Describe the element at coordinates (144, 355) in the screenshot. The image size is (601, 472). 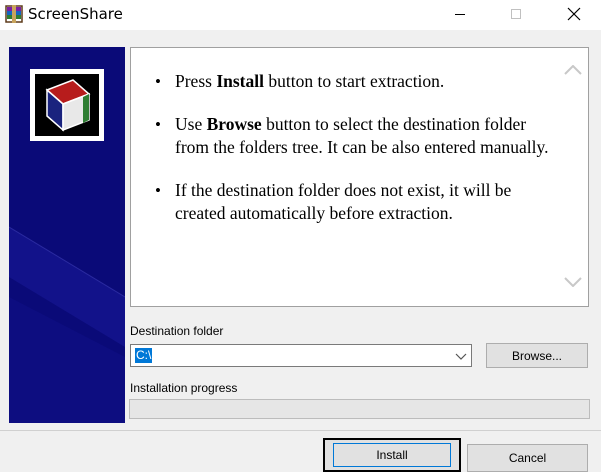
I see `destination-folder-value: C:\` at that location.